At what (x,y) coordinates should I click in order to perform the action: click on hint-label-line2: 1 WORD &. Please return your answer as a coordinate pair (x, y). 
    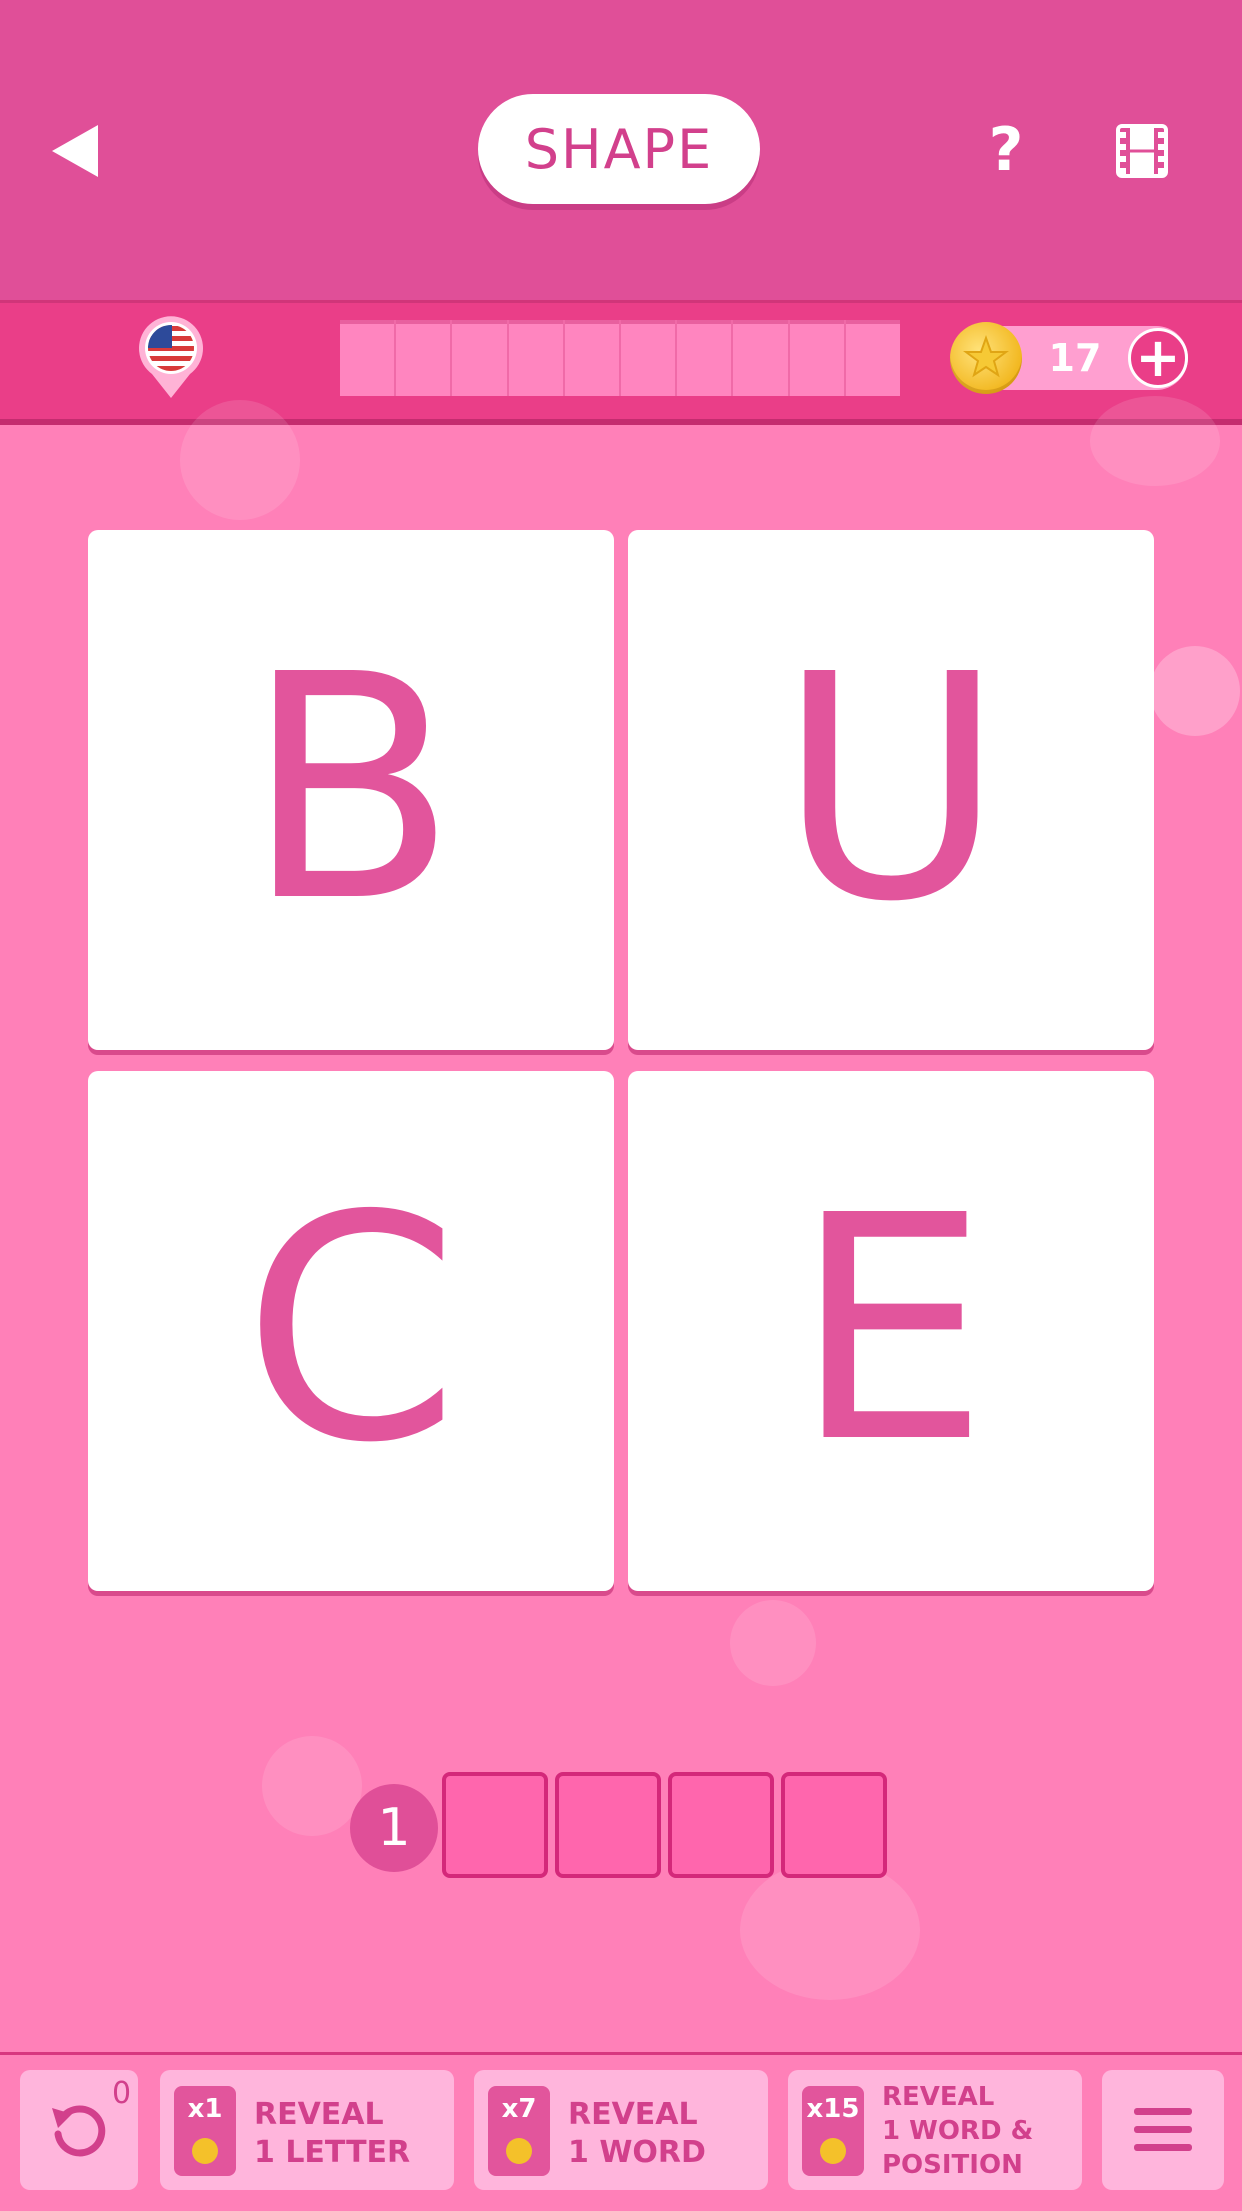
    Looking at the image, I should click on (958, 2131).